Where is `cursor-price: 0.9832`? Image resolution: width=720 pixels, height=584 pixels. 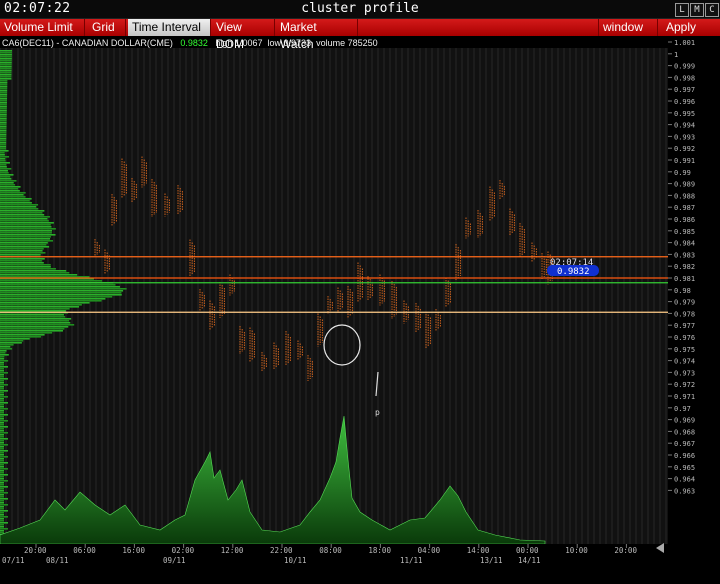 cursor-price: 0.9832 is located at coordinates (573, 272).